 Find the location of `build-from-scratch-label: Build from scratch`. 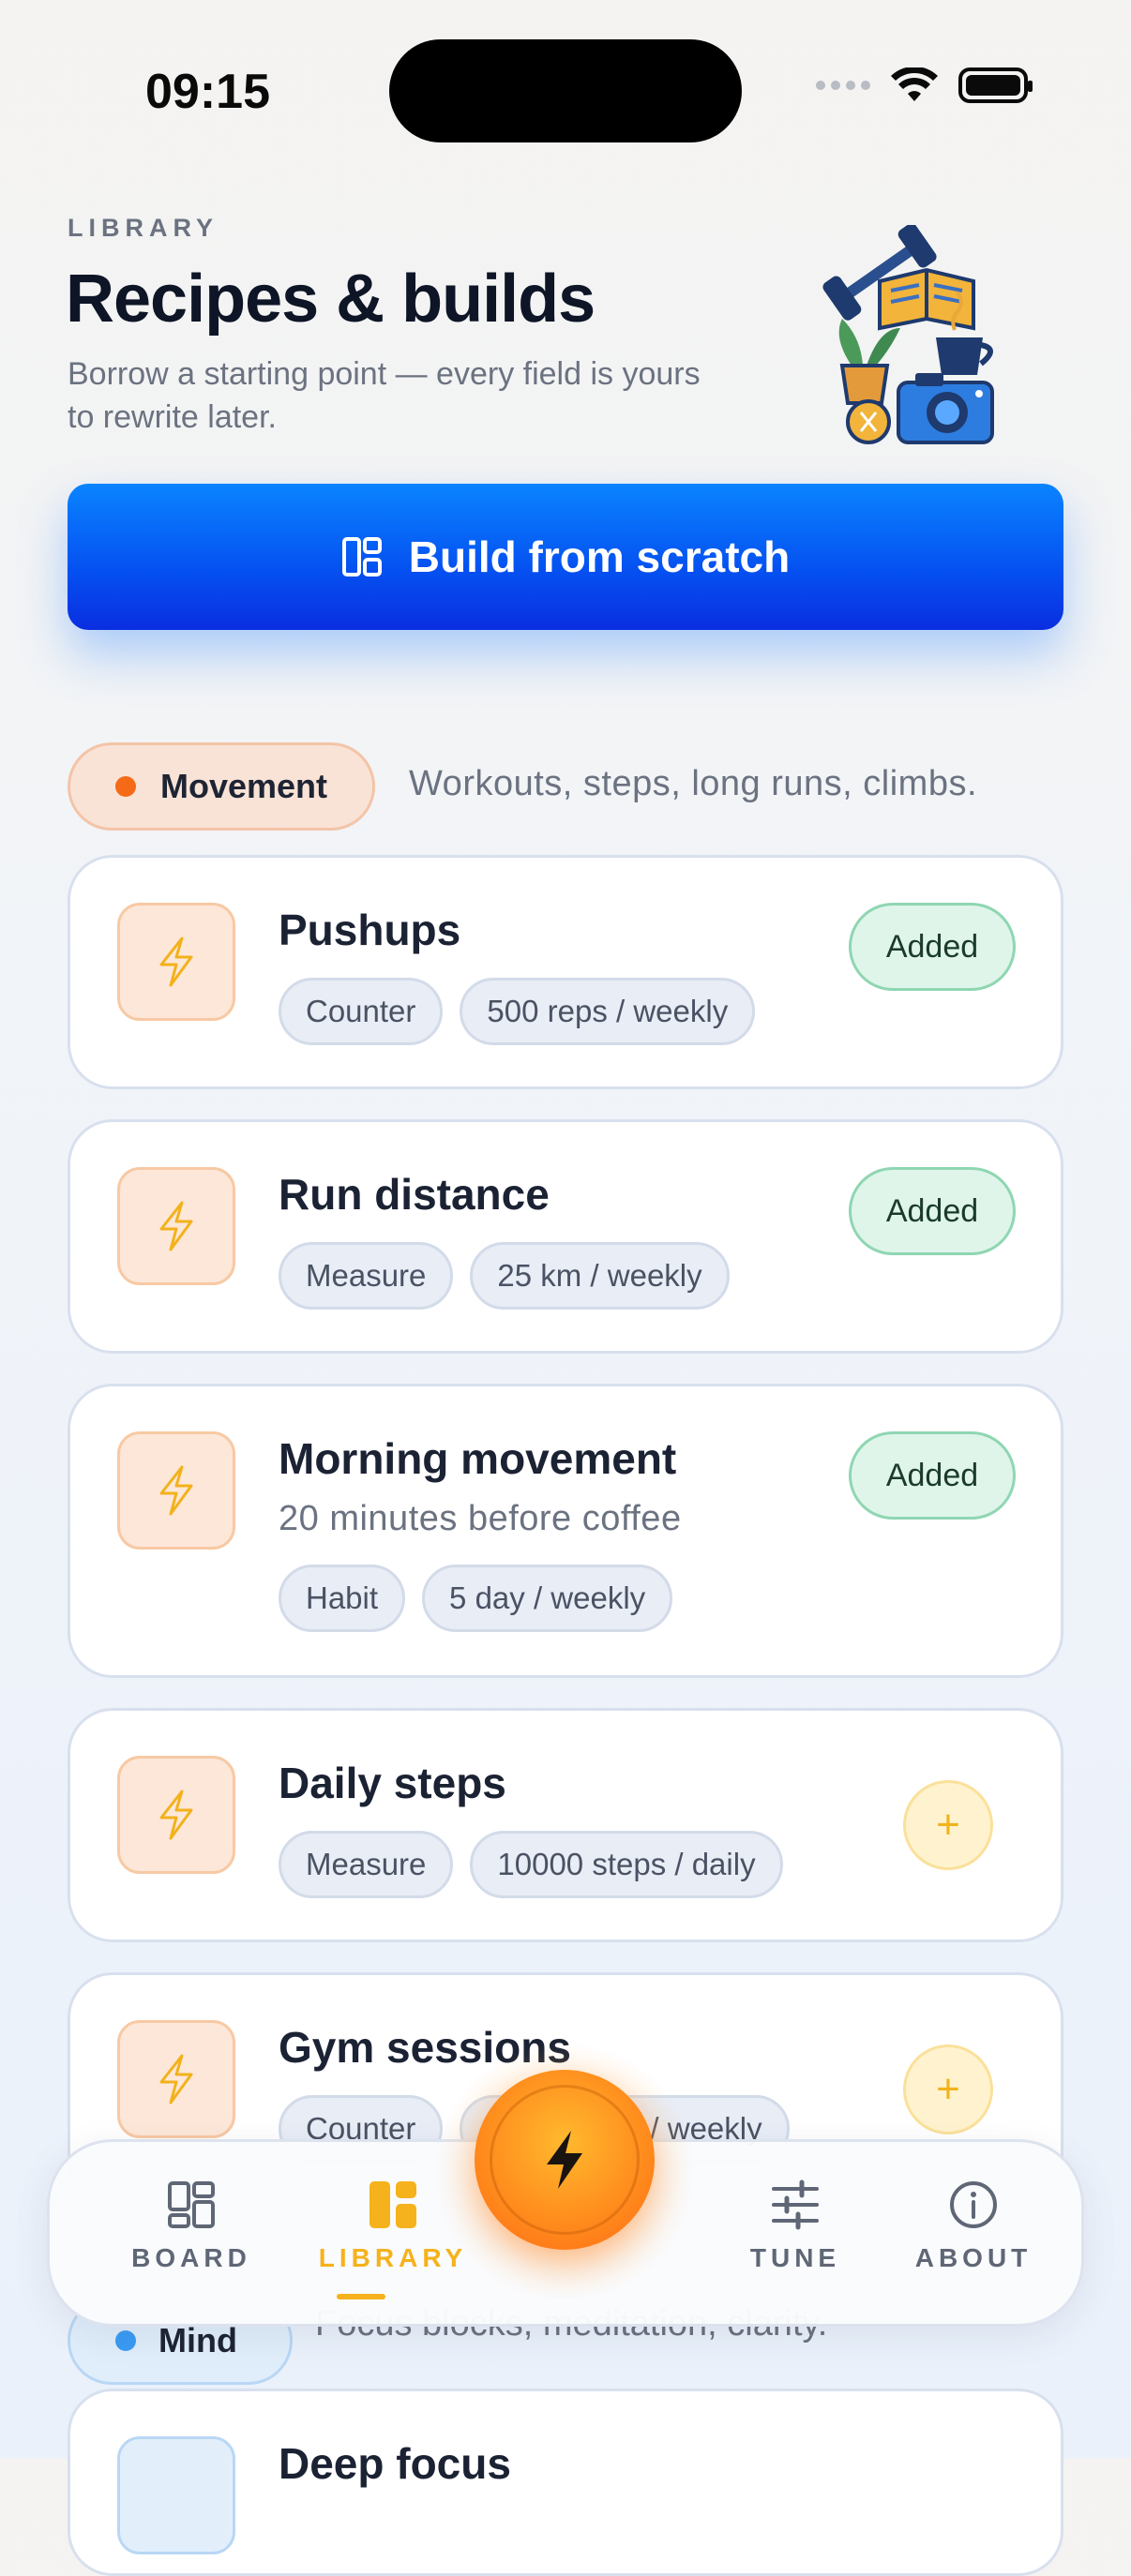

build-from-scratch-label: Build from scratch is located at coordinates (599, 557).